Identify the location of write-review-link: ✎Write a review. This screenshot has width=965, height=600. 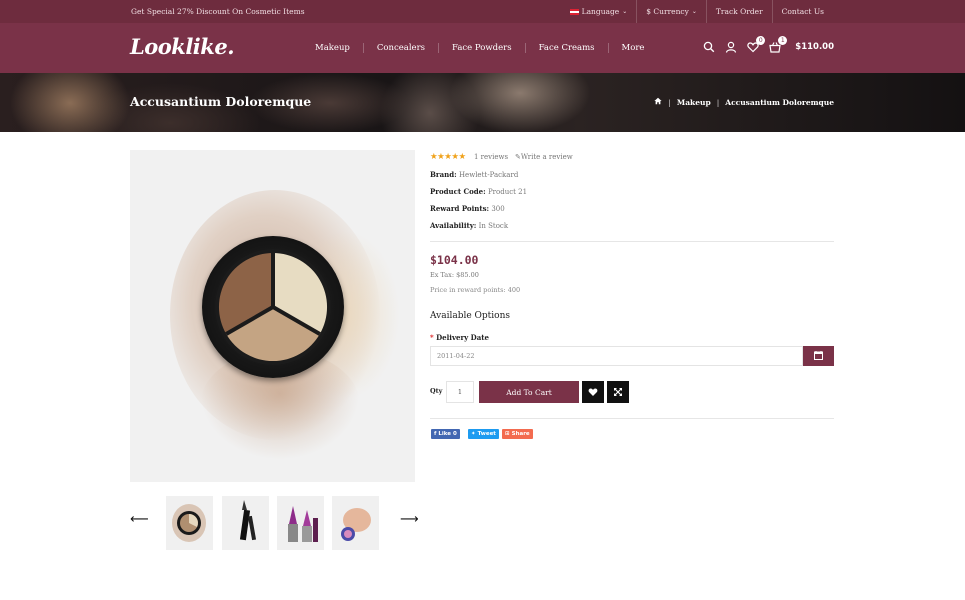
(544, 157).